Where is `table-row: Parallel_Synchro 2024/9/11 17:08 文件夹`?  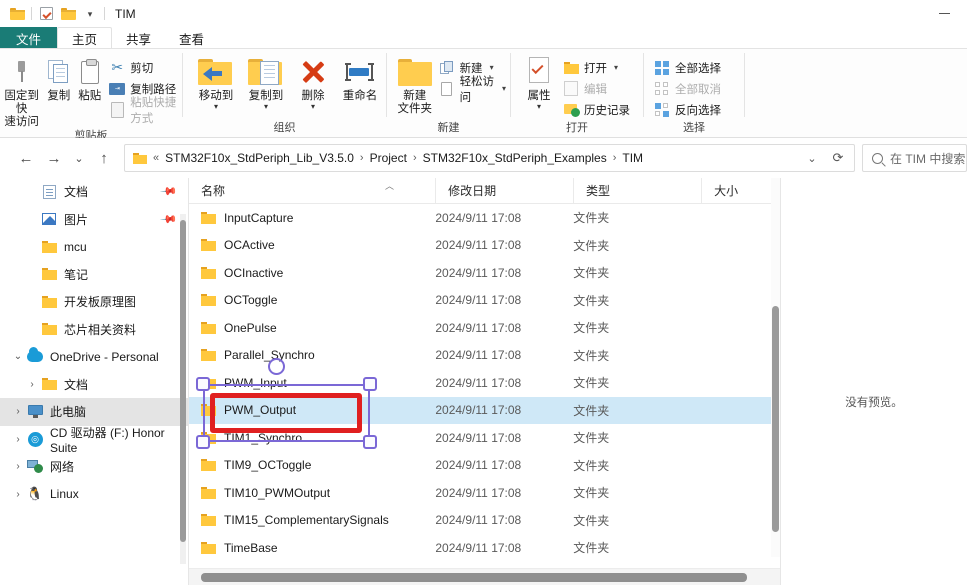 table-row: Parallel_Synchro 2024/9/11 17:08 文件夹 is located at coordinates (484, 356).